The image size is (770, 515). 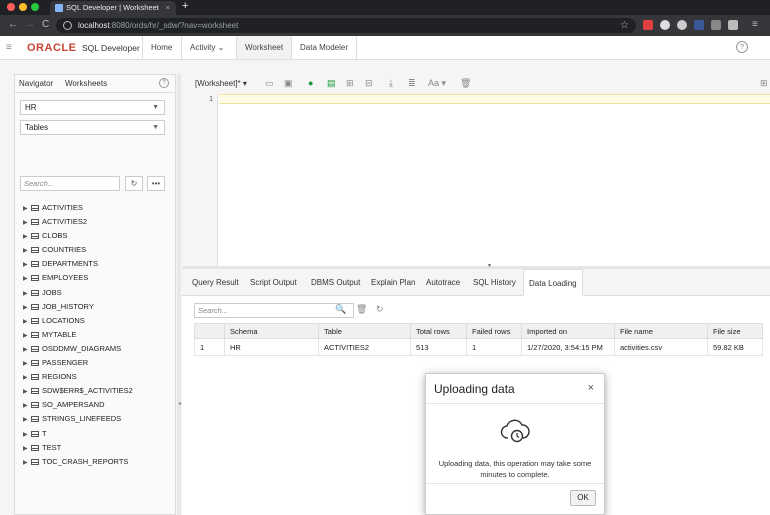 What do you see at coordinates (161, 47) in the screenshot?
I see `tab-home: Home` at bounding box center [161, 47].